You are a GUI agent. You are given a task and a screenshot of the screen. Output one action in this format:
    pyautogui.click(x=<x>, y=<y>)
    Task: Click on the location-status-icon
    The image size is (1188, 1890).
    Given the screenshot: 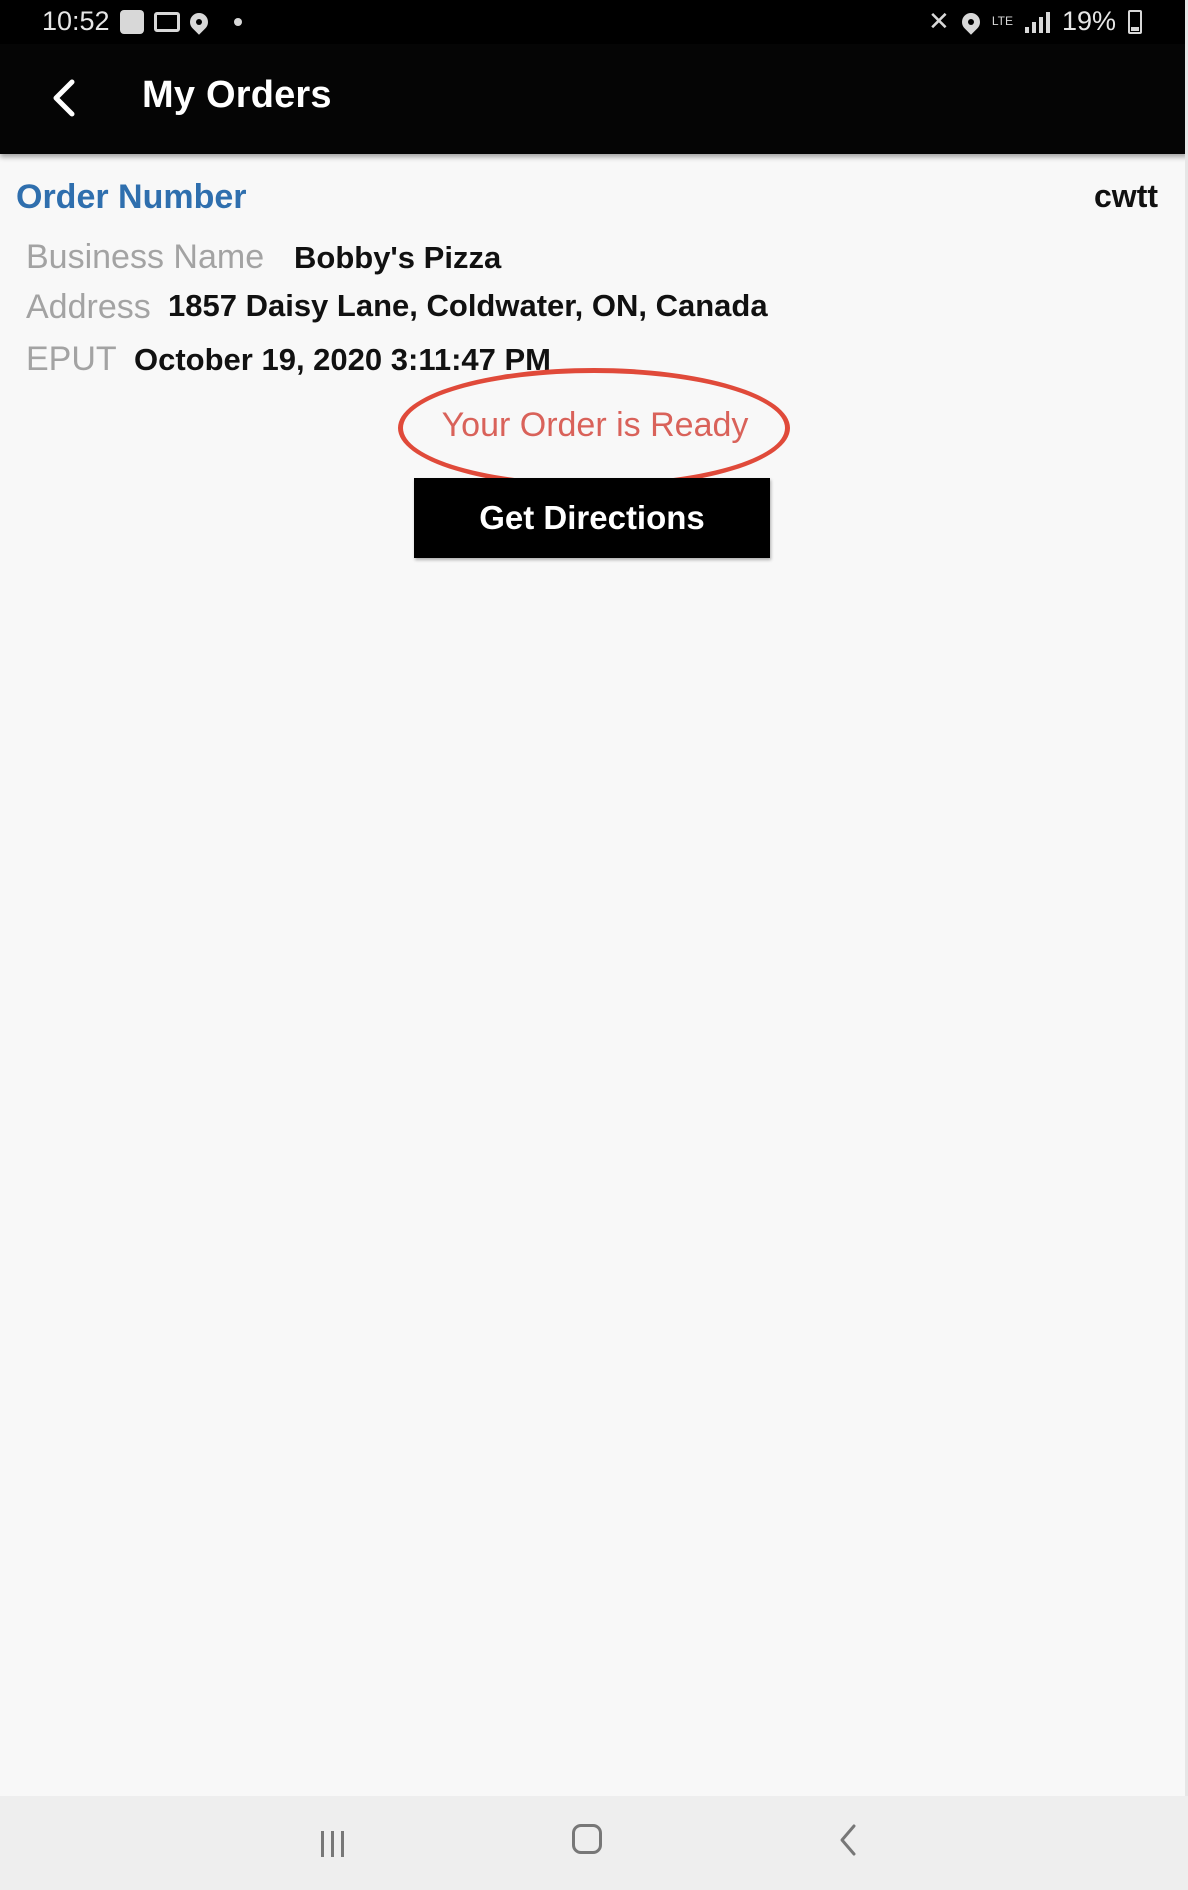 What is the action you would take?
    pyautogui.click(x=971, y=21)
    